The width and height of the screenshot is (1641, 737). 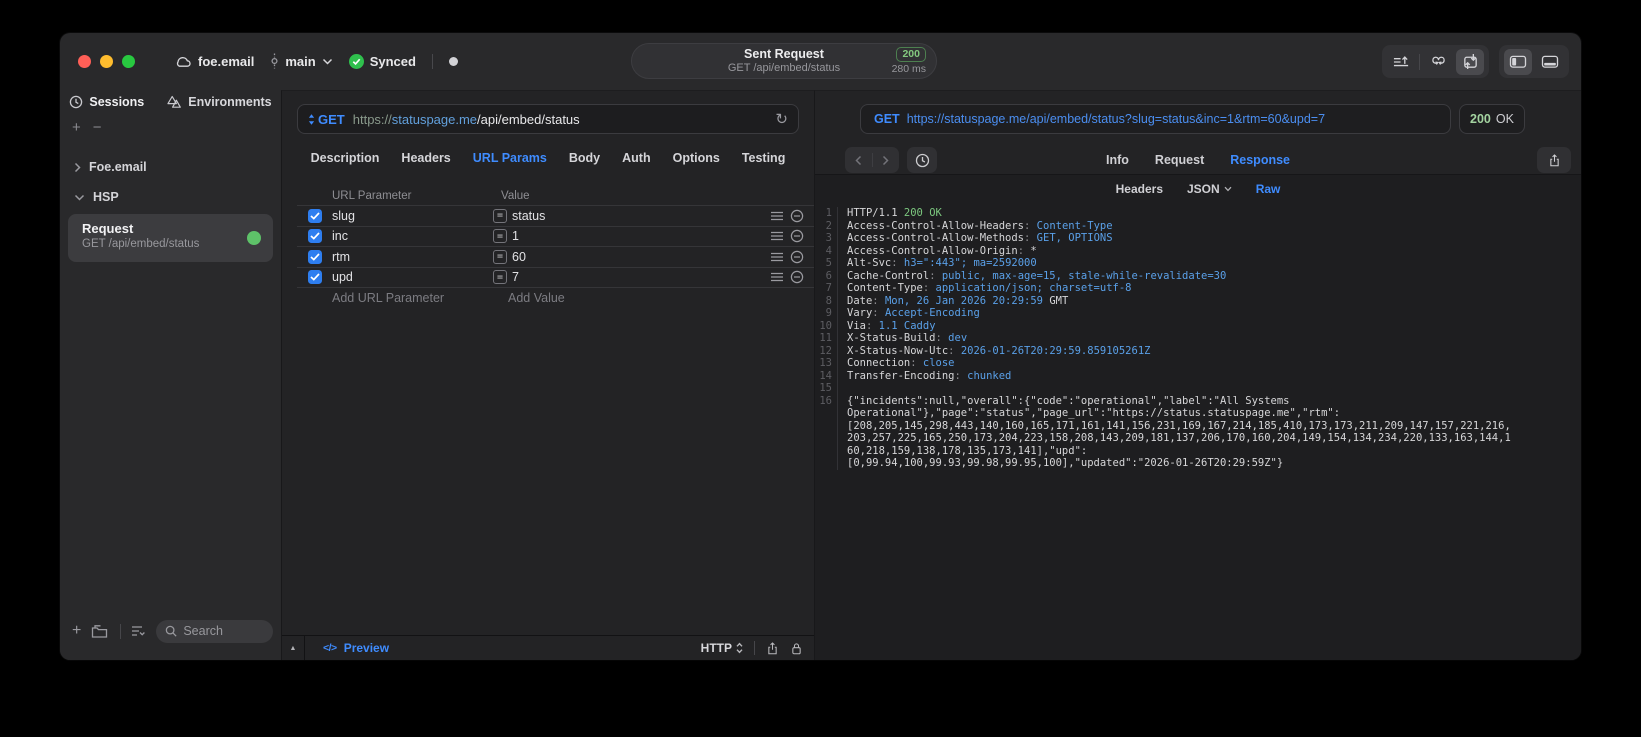 What do you see at coordinates (1554, 160) in the screenshot?
I see `export-response-button` at bounding box center [1554, 160].